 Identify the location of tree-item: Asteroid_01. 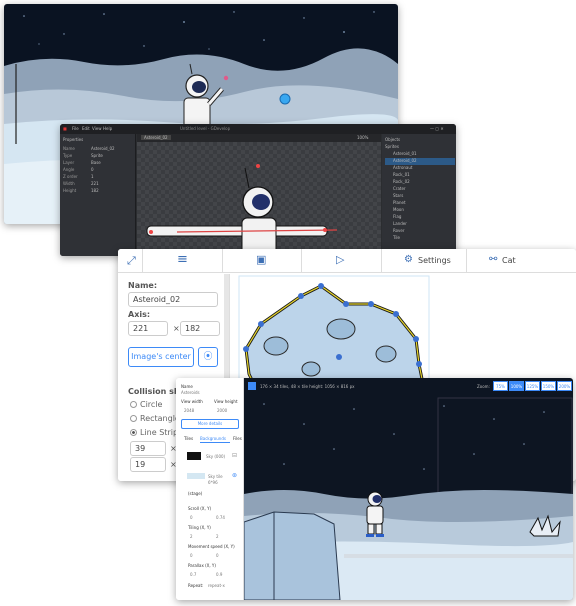
(420, 154).